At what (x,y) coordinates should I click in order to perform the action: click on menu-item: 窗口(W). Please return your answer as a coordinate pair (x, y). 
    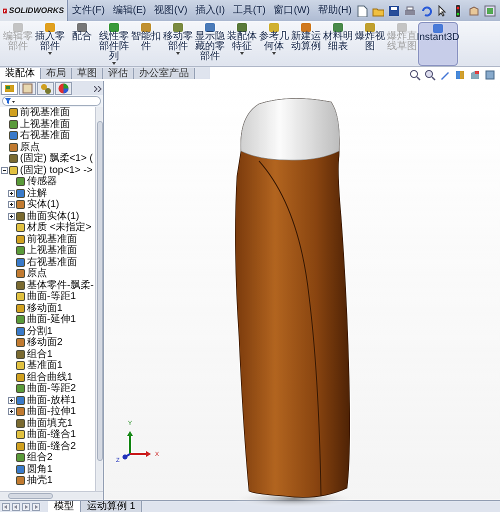
    Looking at the image, I should click on (292, 10).